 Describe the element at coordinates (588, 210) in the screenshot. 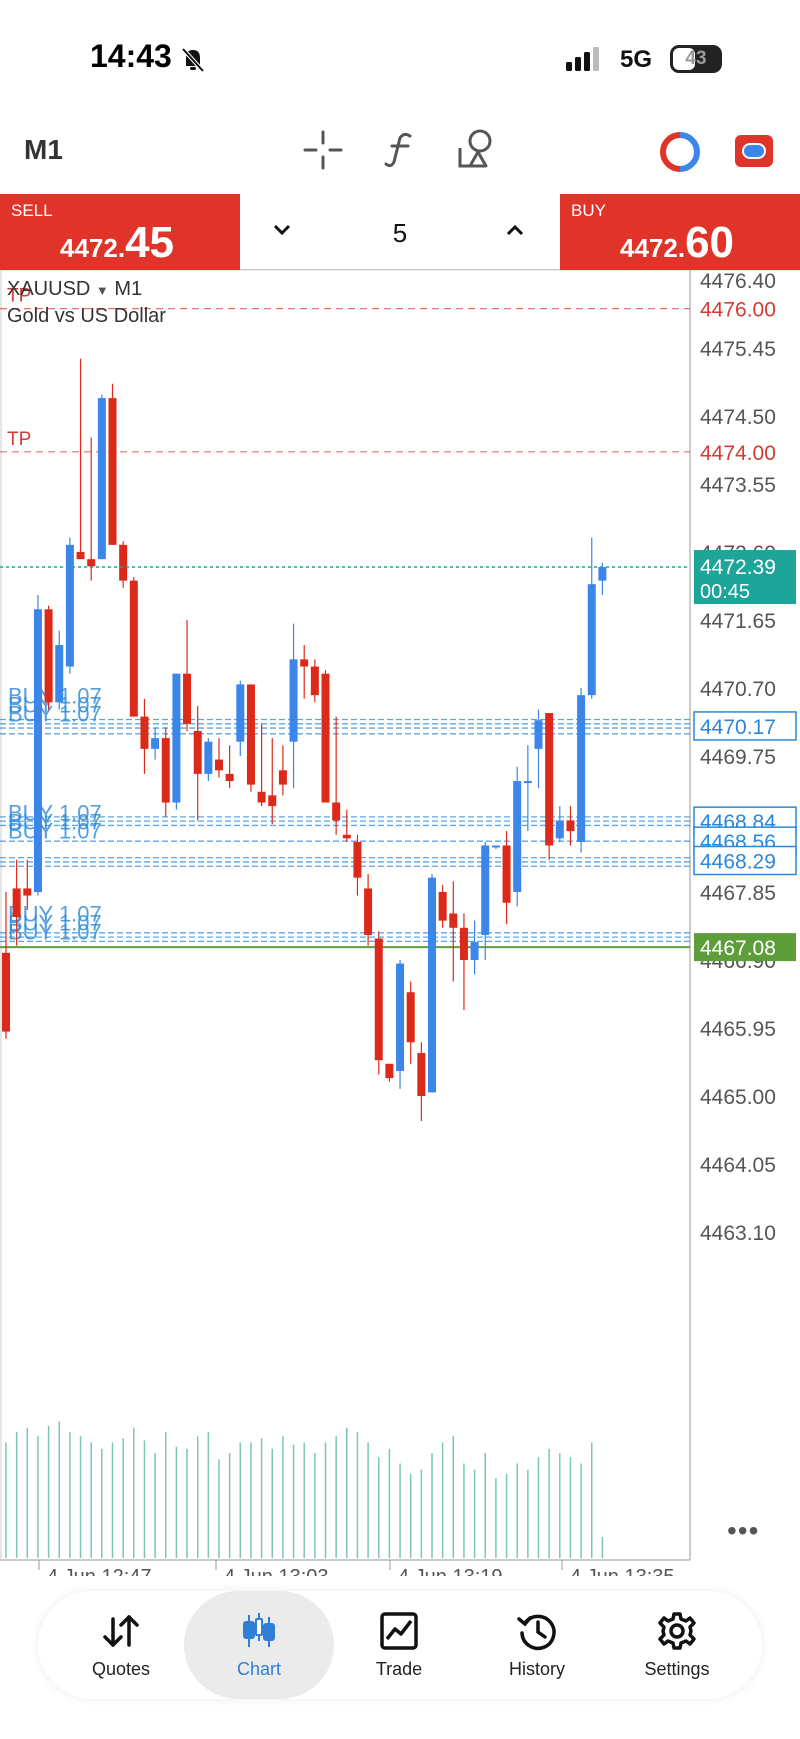

I see `buy-label: BUY` at that location.